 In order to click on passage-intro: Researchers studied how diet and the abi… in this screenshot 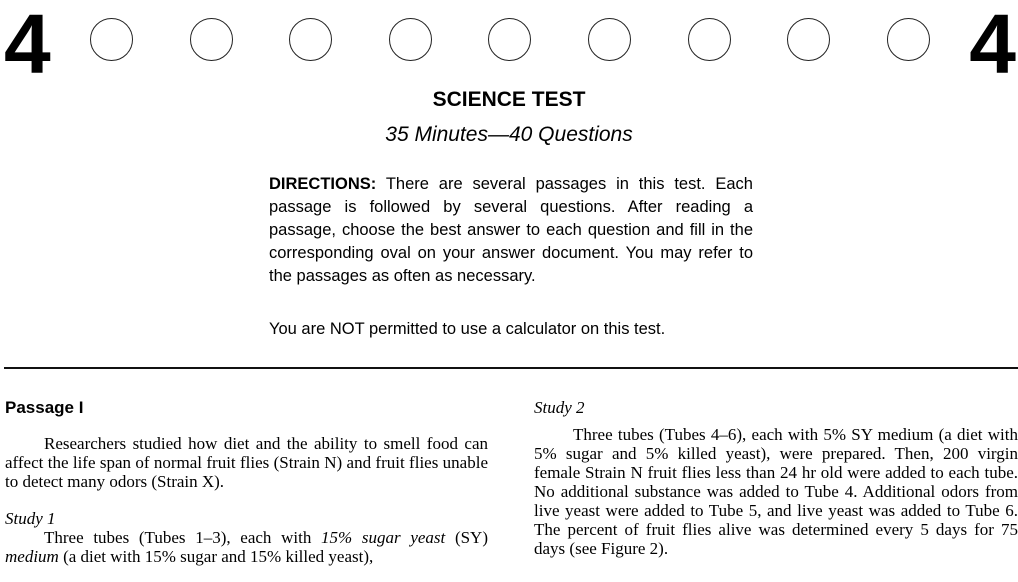, I will do `click(246, 462)`.